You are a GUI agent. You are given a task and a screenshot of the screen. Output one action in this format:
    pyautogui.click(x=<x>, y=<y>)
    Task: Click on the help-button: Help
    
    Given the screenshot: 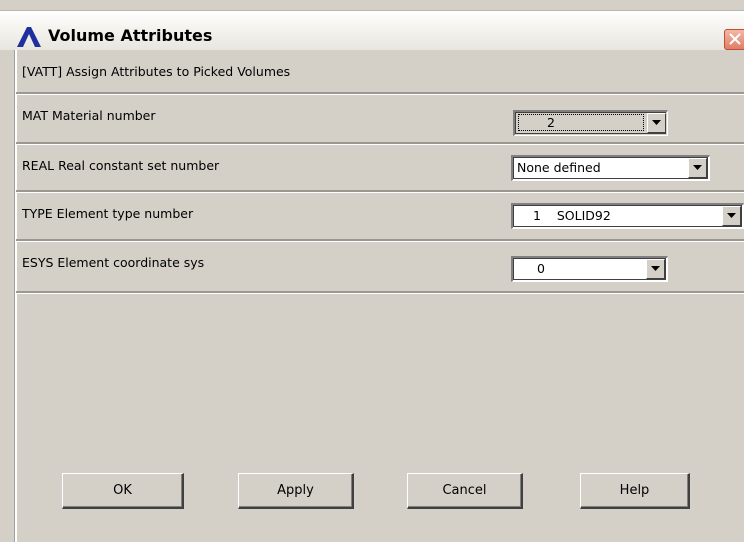 What is the action you would take?
    pyautogui.click(x=635, y=491)
    